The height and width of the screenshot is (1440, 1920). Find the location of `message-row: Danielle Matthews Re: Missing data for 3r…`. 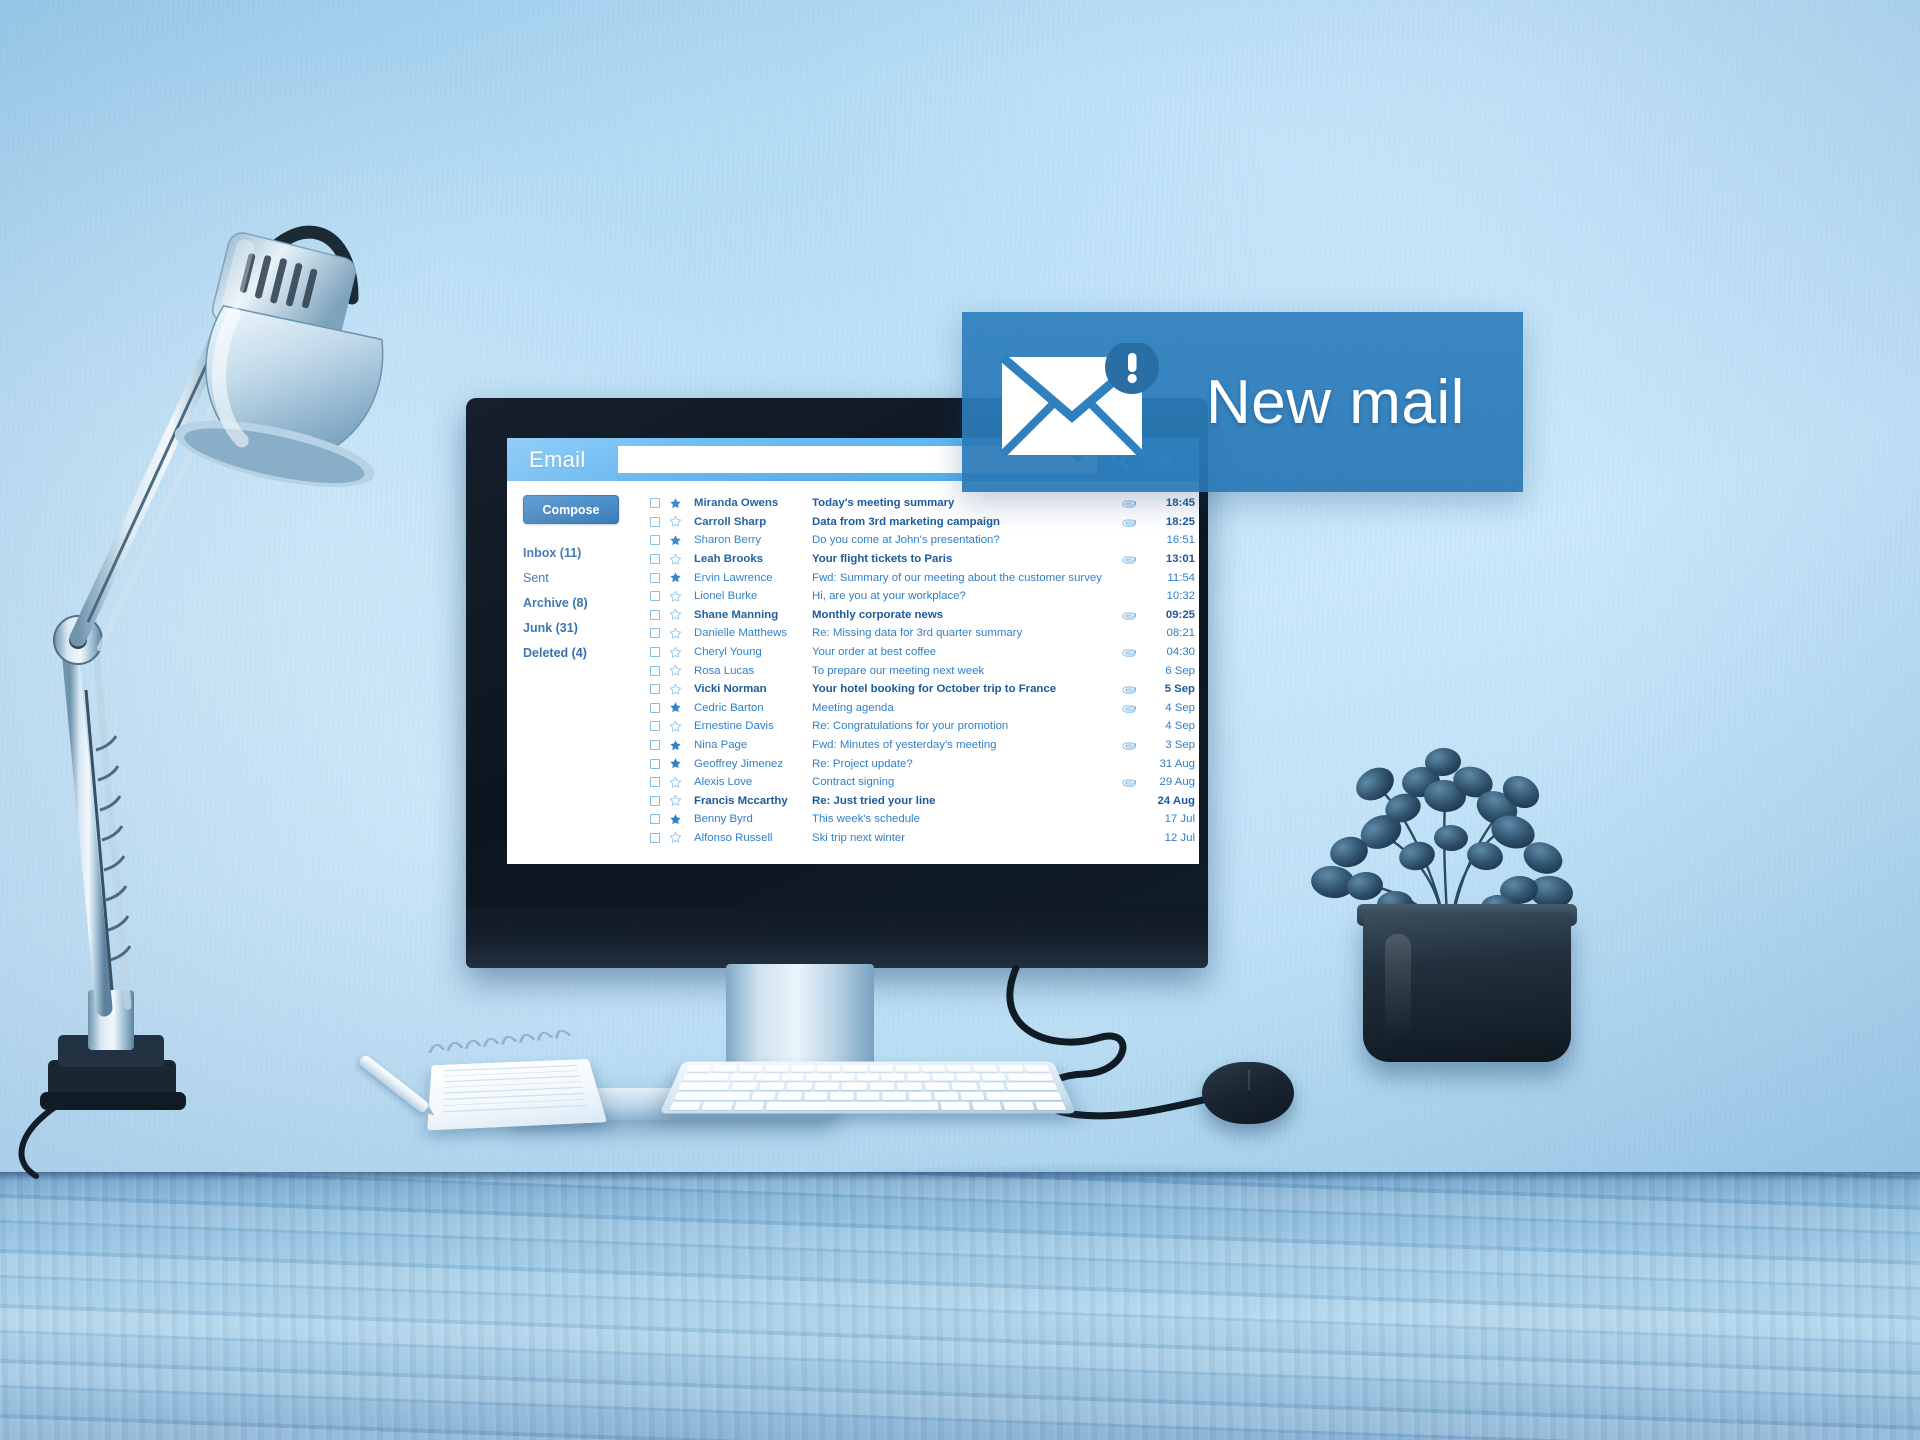

message-row: Danielle Matthews Re: Missing data for 3r… is located at coordinates (919, 633).